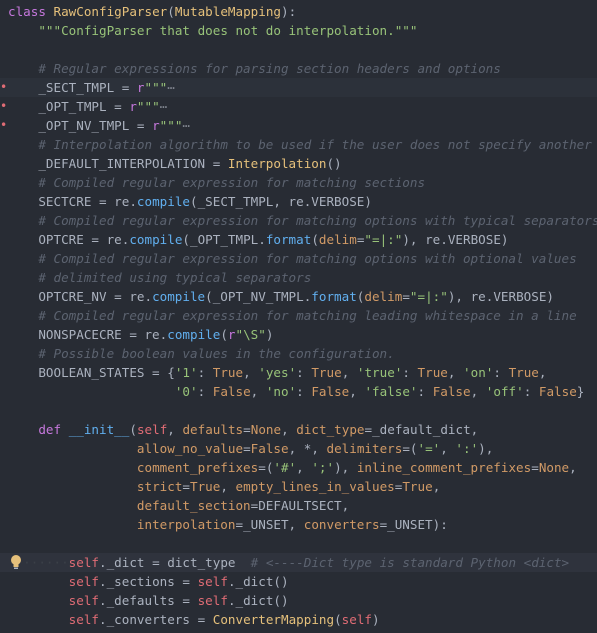 The image size is (597, 633). Describe the element at coordinates (250, 334) in the screenshot. I see `code-token: "\S"` at that location.